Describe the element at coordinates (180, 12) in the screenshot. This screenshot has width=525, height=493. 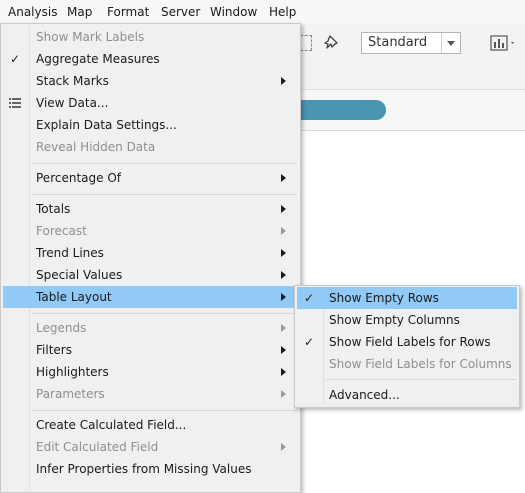
I see `menubar-server: Server` at that location.